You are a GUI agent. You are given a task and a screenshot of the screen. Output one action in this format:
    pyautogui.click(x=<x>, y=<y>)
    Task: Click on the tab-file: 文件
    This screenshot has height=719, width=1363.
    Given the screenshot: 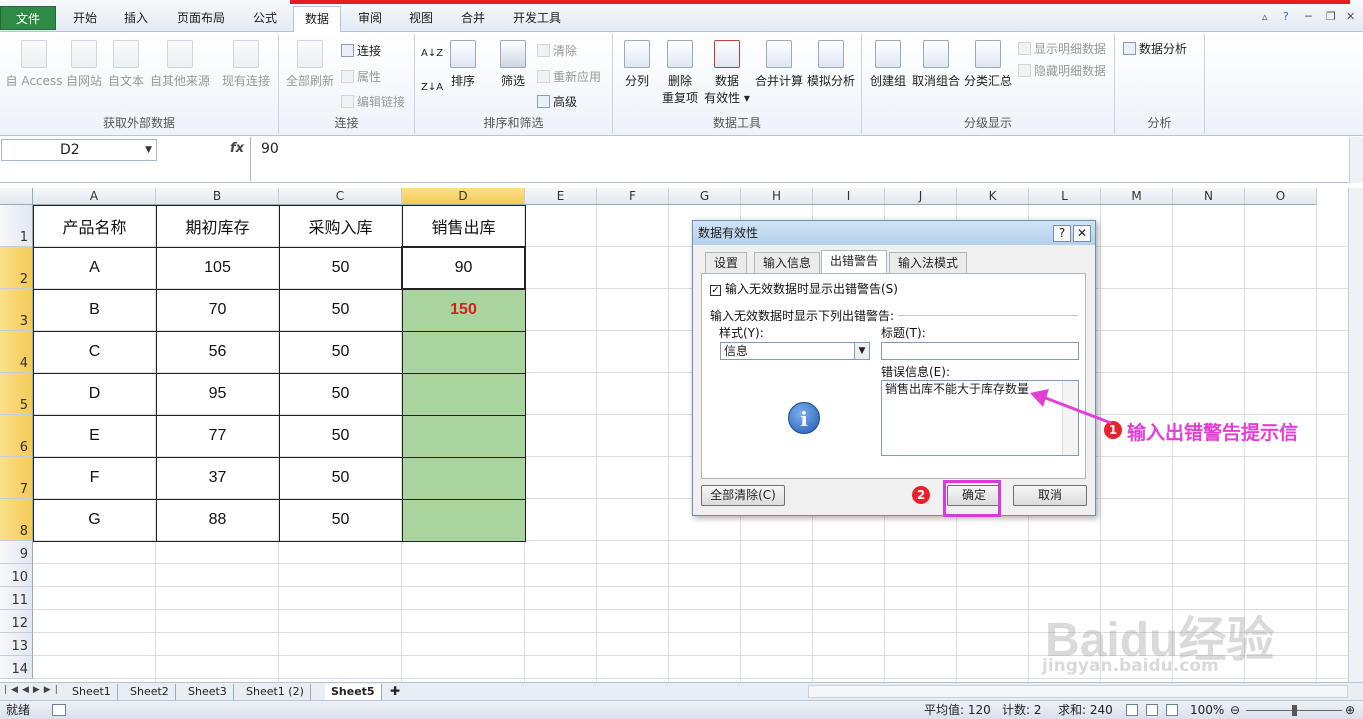 What is the action you would take?
    pyautogui.click(x=28, y=18)
    